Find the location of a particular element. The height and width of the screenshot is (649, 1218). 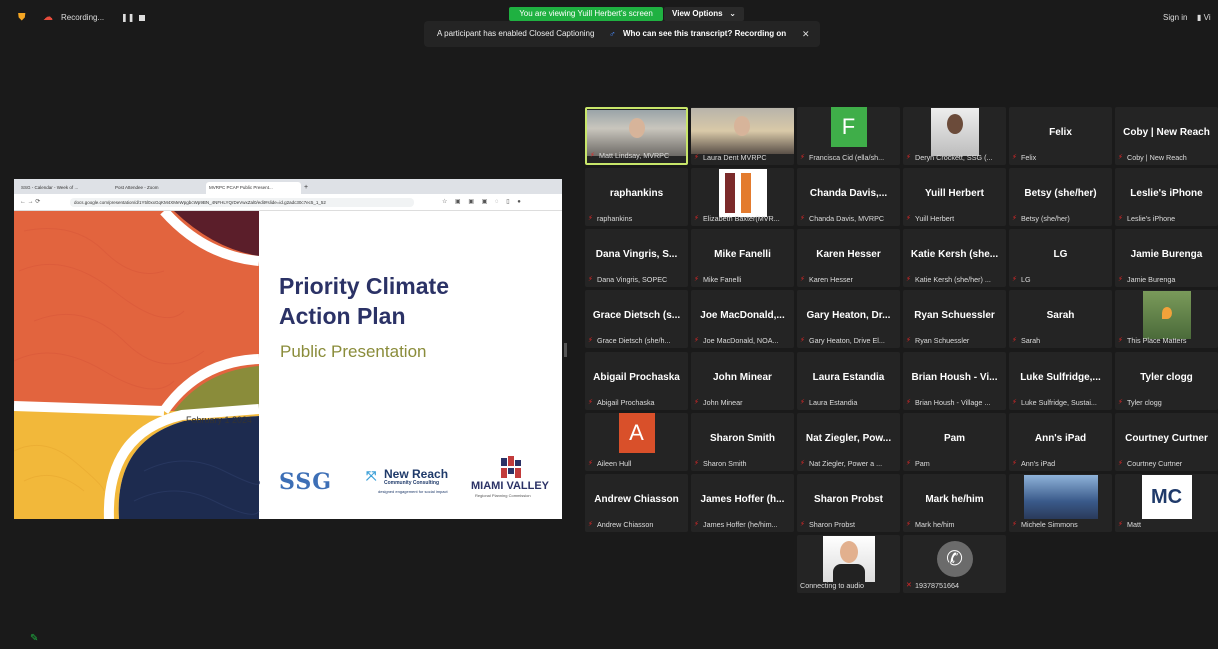

participant-tile: LG ⚡ LG is located at coordinates (1060, 258).